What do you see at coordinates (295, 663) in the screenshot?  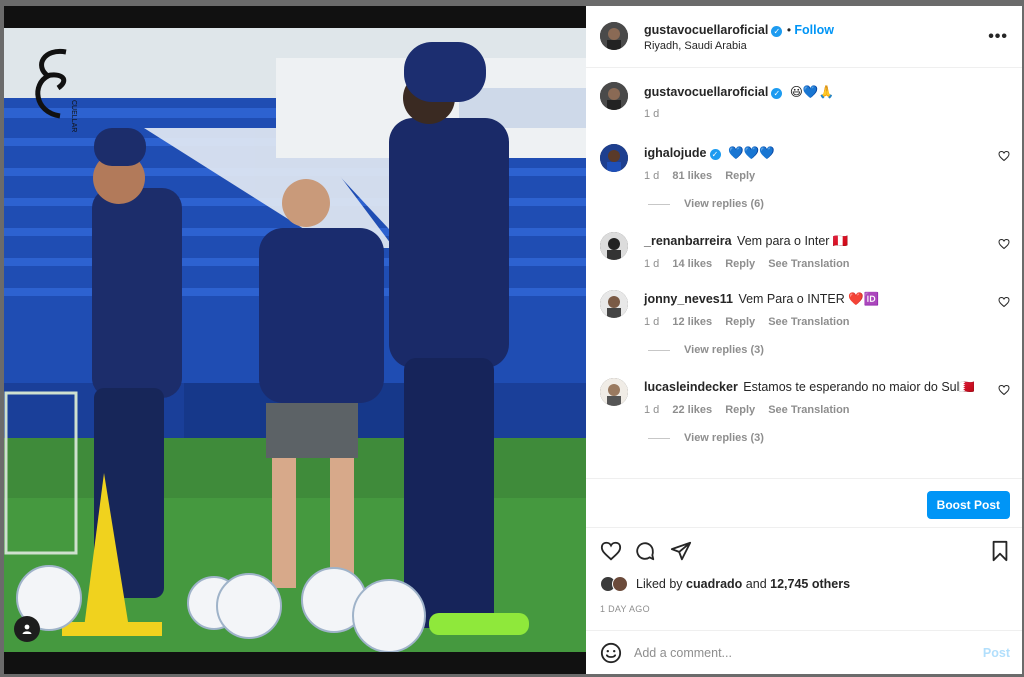 I see `letterbox-bottom` at bounding box center [295, 663].